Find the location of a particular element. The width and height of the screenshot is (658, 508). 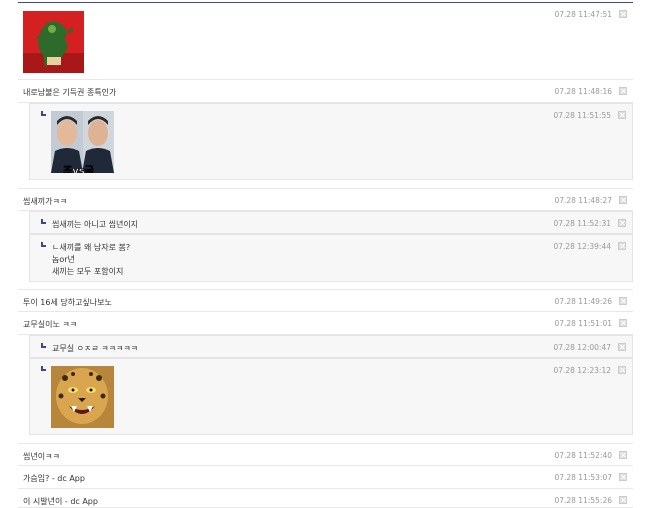

comment-row: 씹년이ㅋㅋ 07.28 11:52:40 is located at coordinates (325, 454).